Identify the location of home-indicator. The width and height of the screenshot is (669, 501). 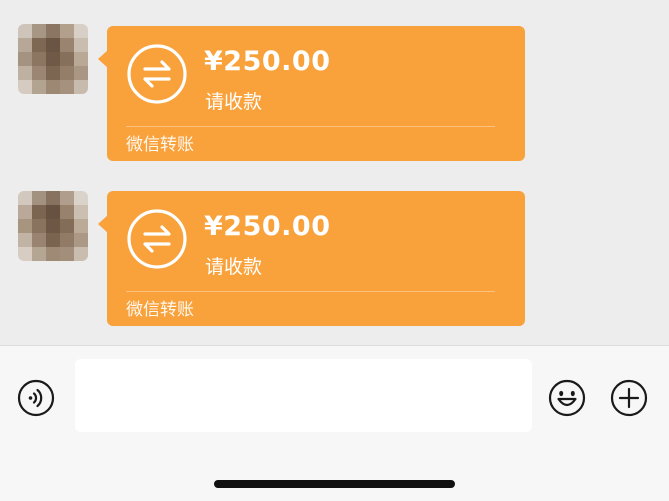
(334, 484).